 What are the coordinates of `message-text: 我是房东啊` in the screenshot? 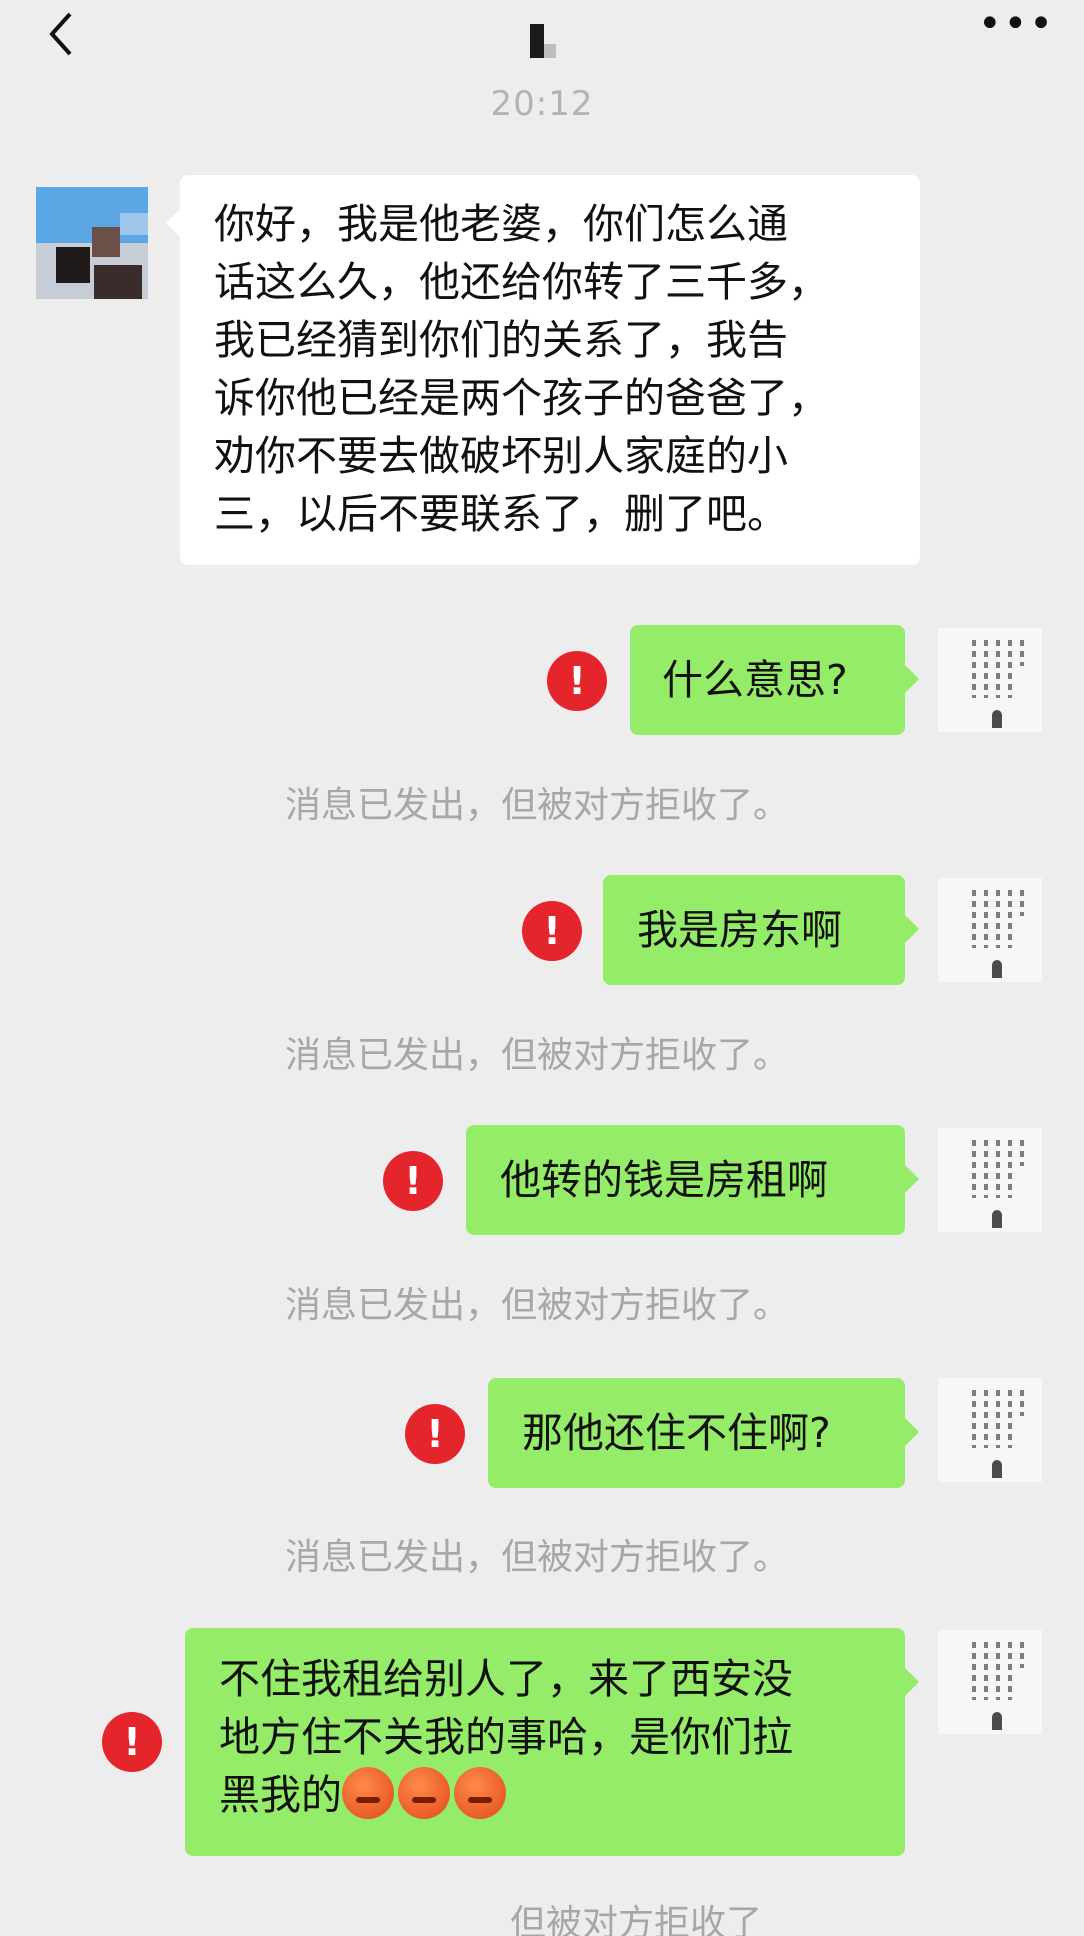 It's located at (739, 930).